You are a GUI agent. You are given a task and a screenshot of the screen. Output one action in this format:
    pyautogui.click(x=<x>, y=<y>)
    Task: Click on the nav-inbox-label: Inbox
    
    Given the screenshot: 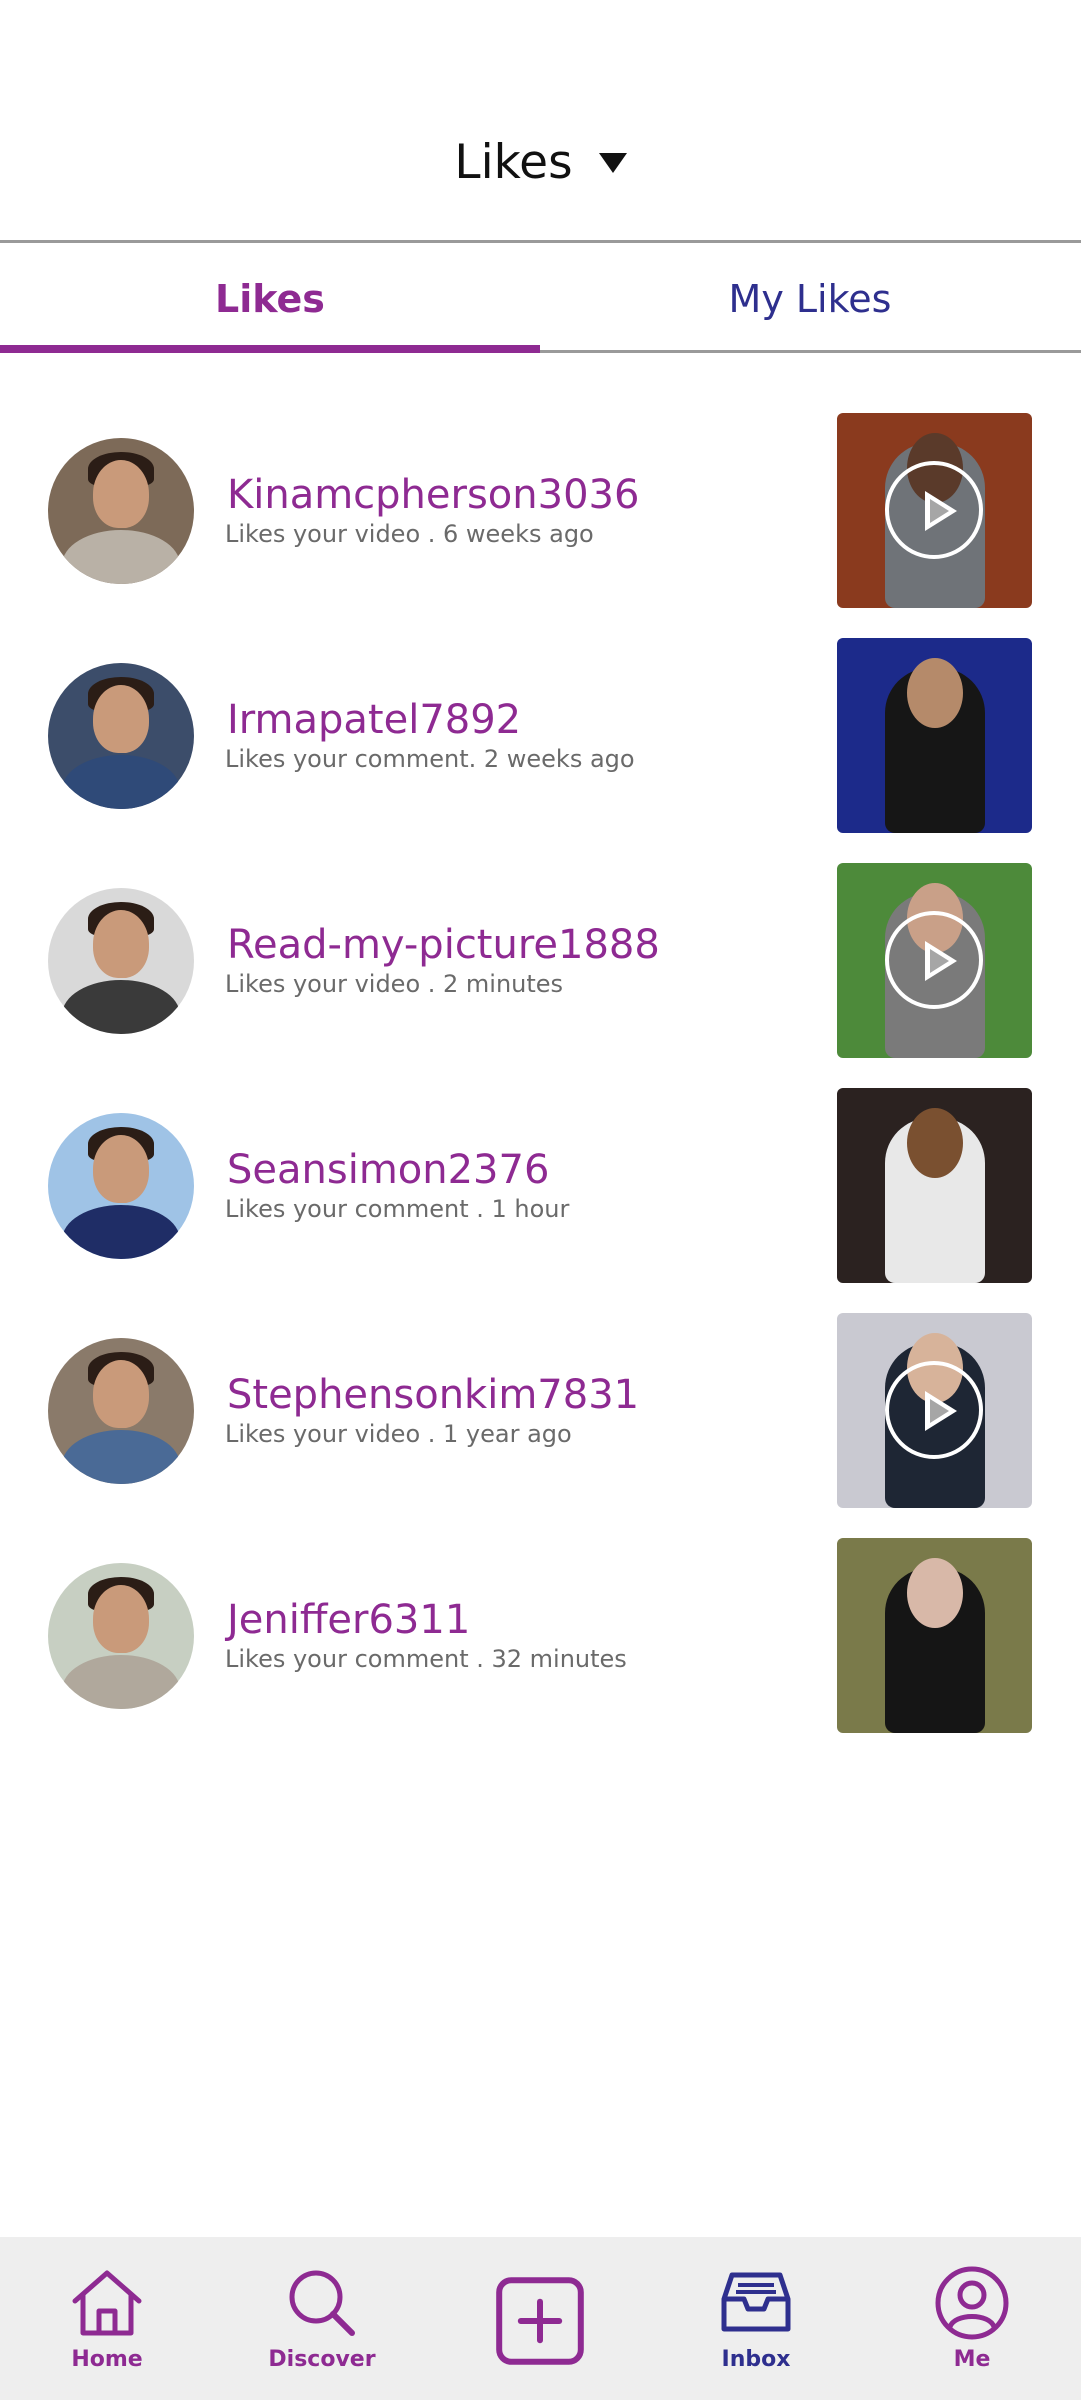 What is the action you would take?
    pyautogui.click(x=756, y=2359)
    